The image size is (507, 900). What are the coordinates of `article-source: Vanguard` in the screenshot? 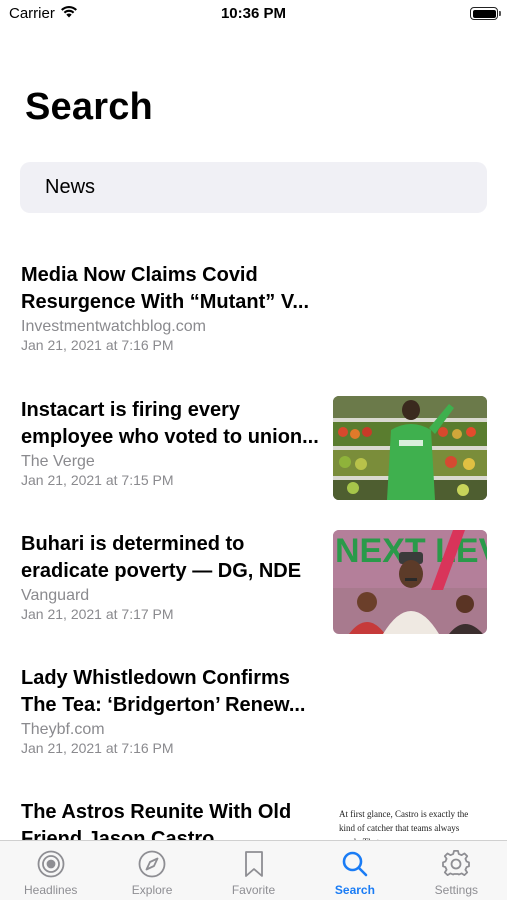 It's located at (55, 595).